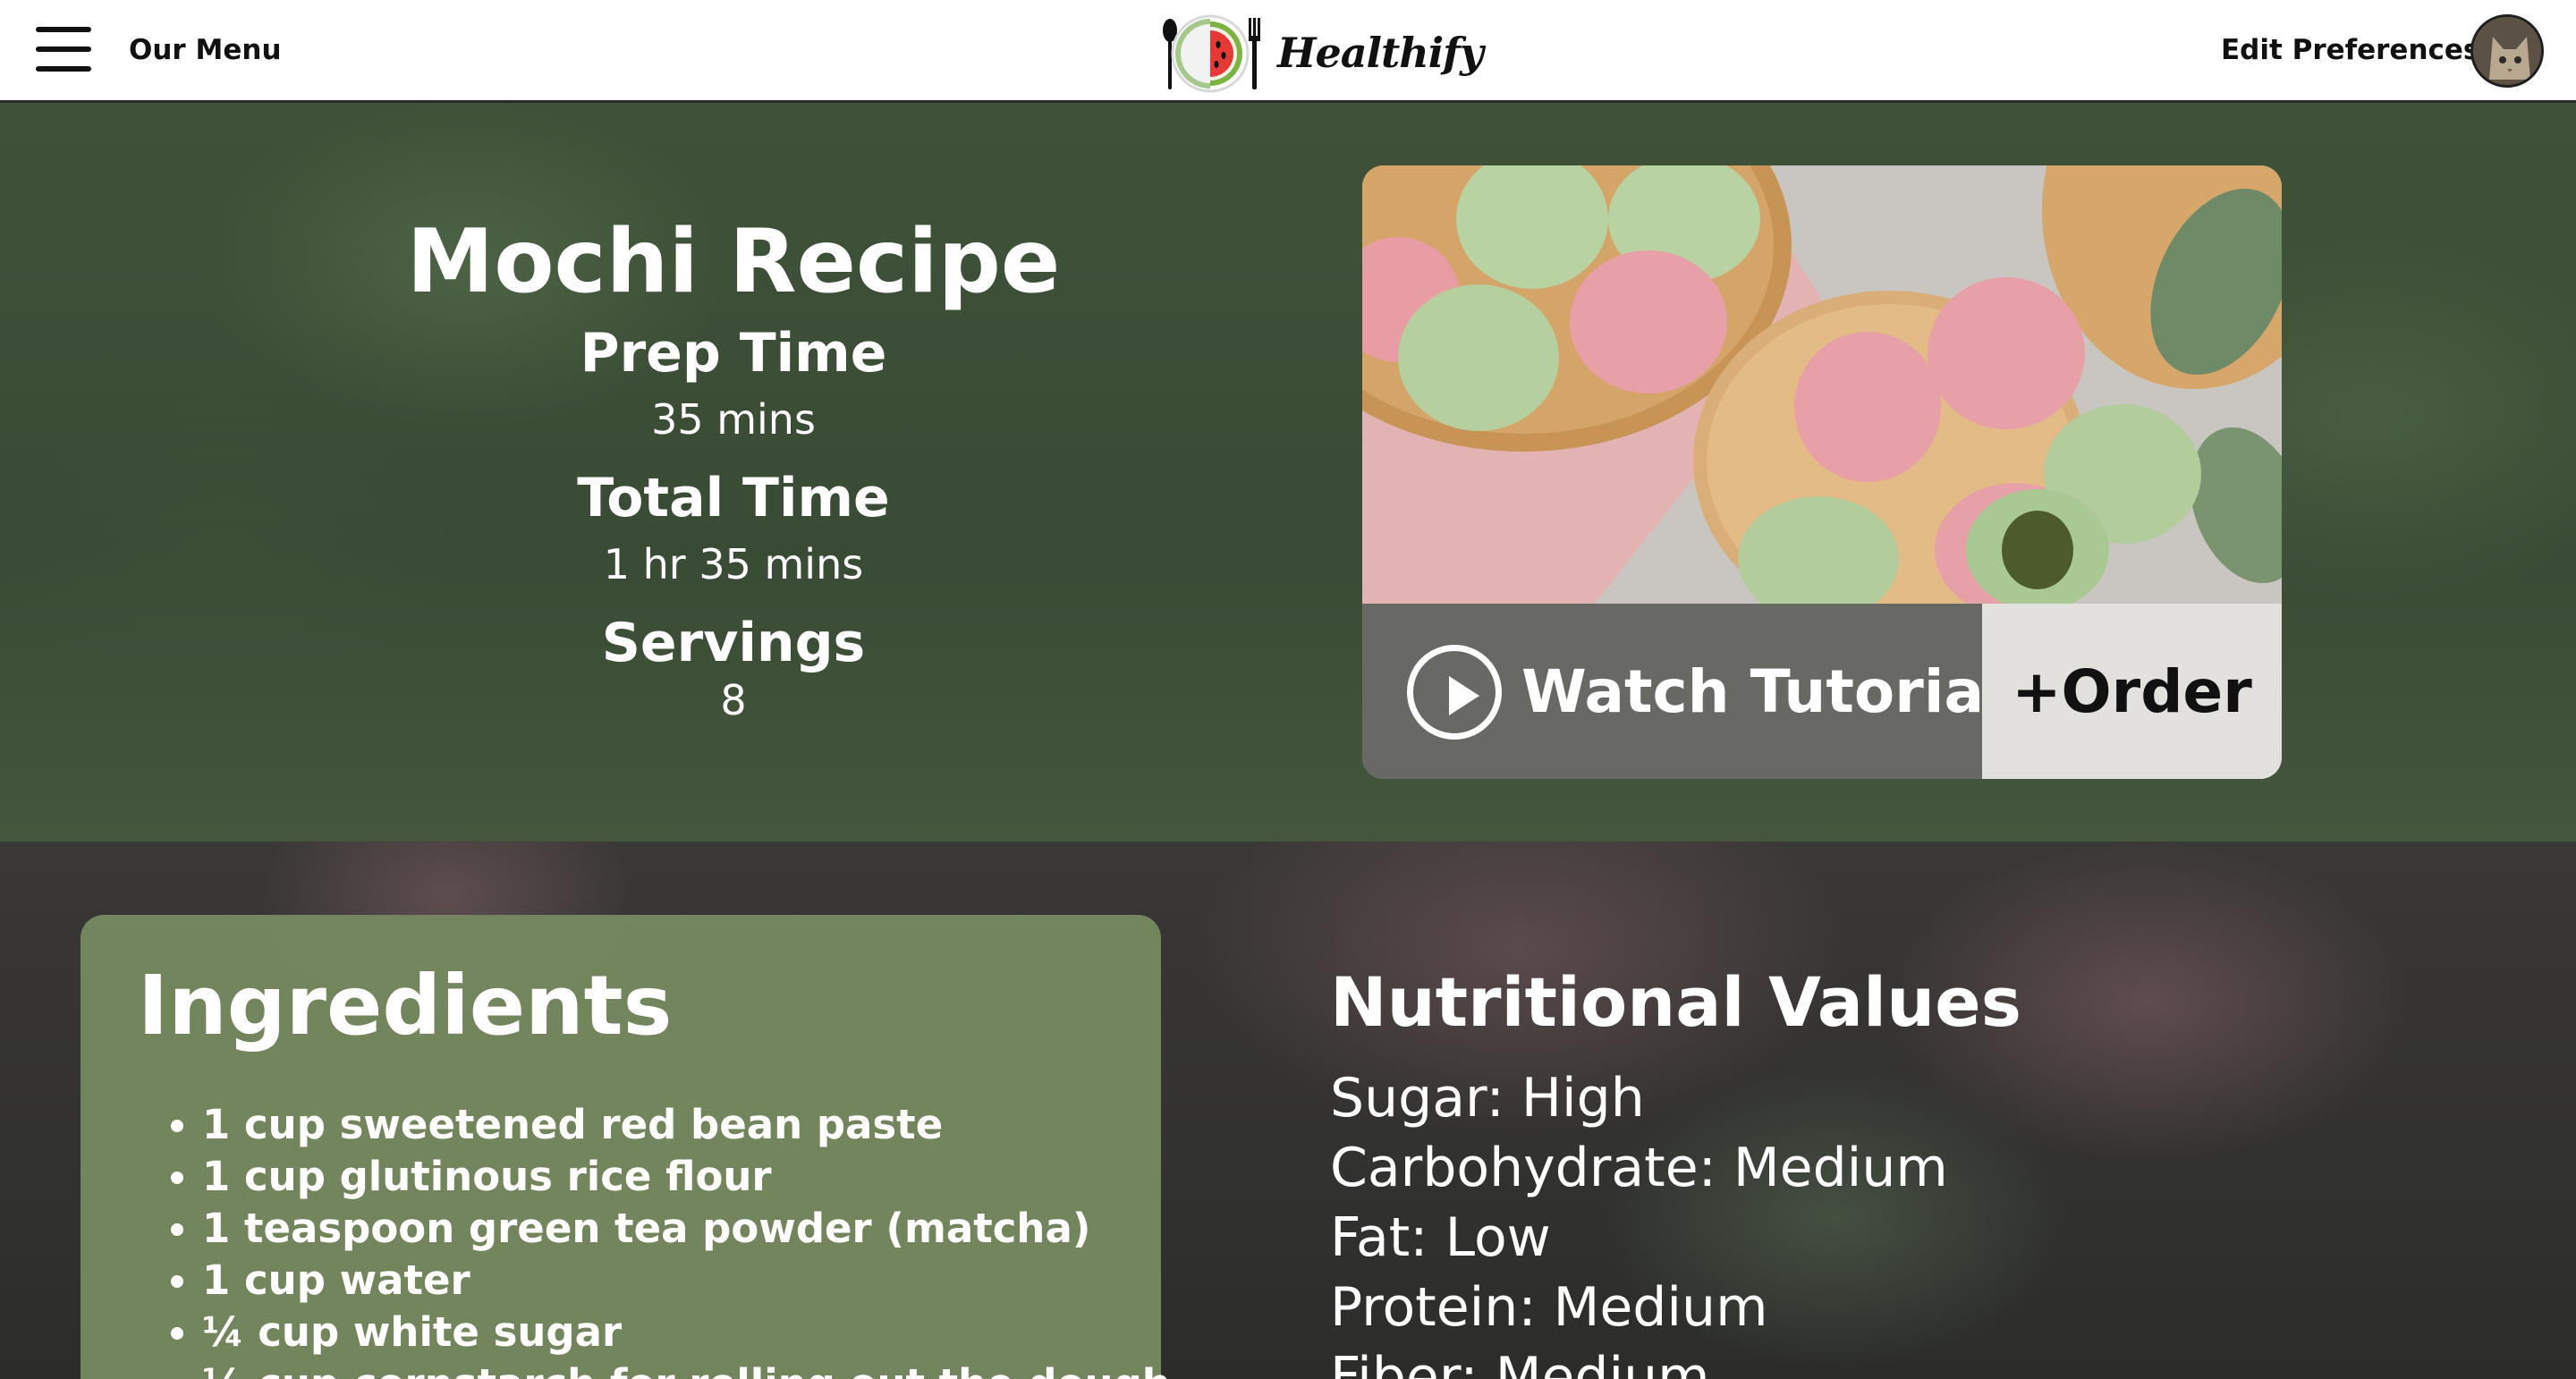 Image resolution: width=2576 pixels, height=1379 pixels. I want to click on list-item: Sugar: High, so click(1487, 1098).